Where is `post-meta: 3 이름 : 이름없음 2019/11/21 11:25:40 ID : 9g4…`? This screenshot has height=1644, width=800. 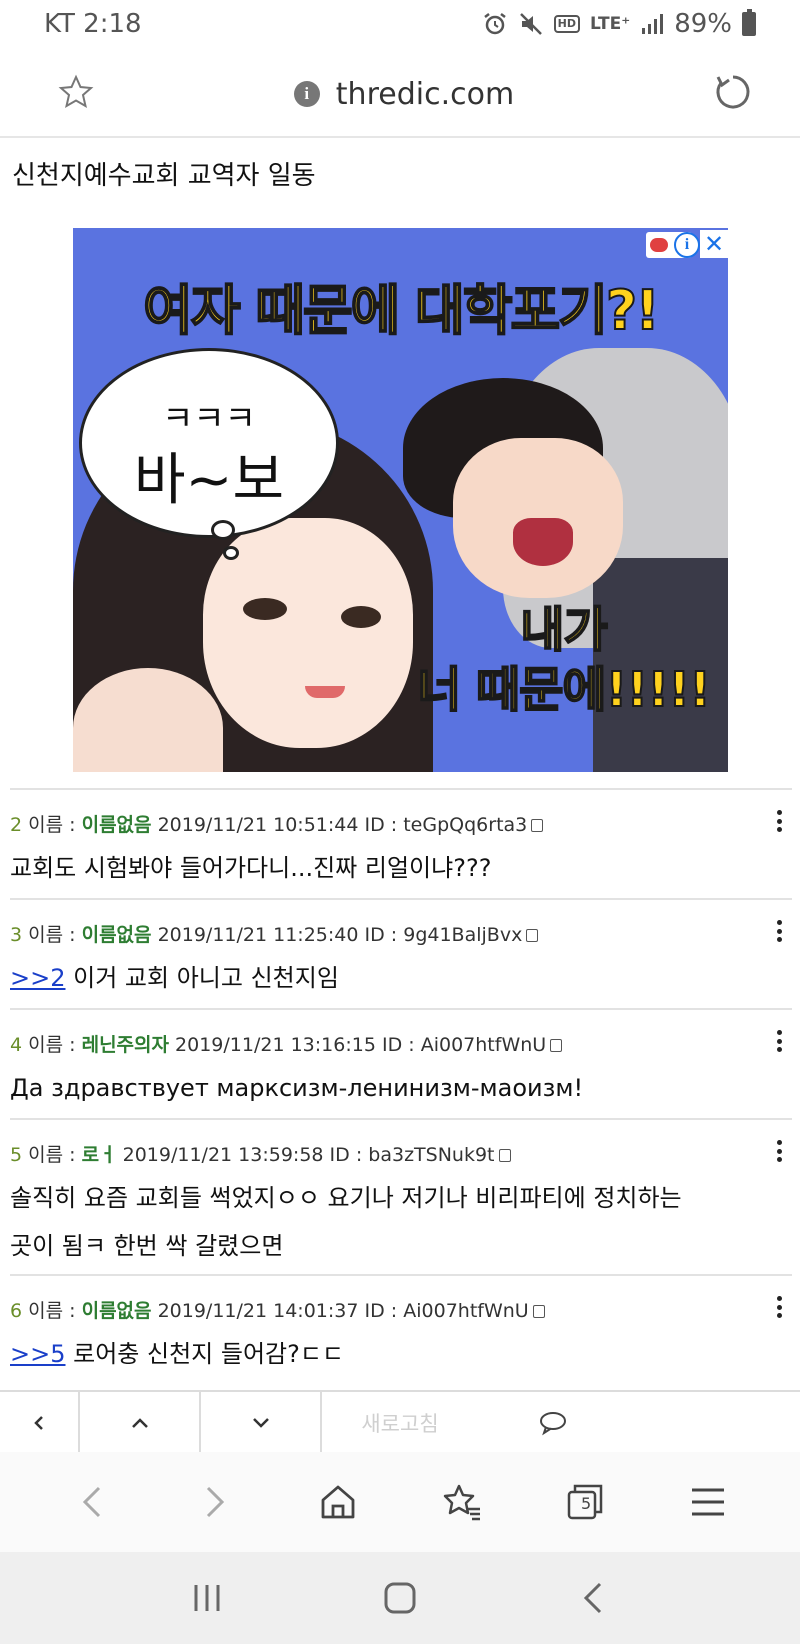
post-meta: 3 이름 : 이름없음 2019/11/21 11:25:40 ID : 9g4… is located at coordinates (274, 933).